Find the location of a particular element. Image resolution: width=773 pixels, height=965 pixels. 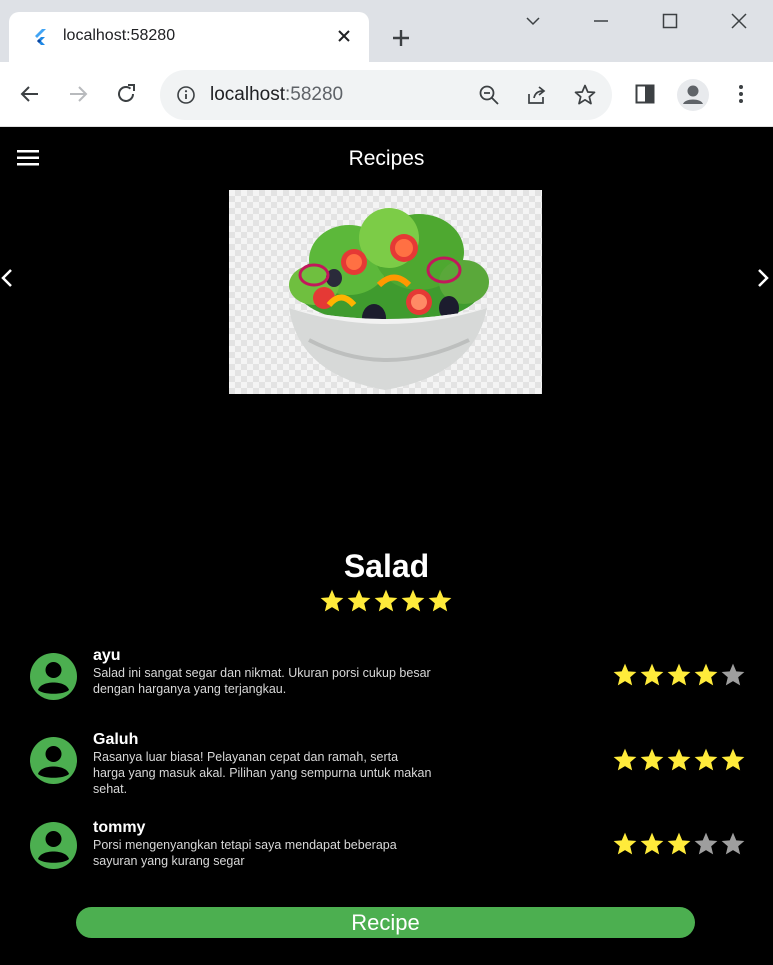

reviewer-name: Galuh is located at coordinates (116, 739).